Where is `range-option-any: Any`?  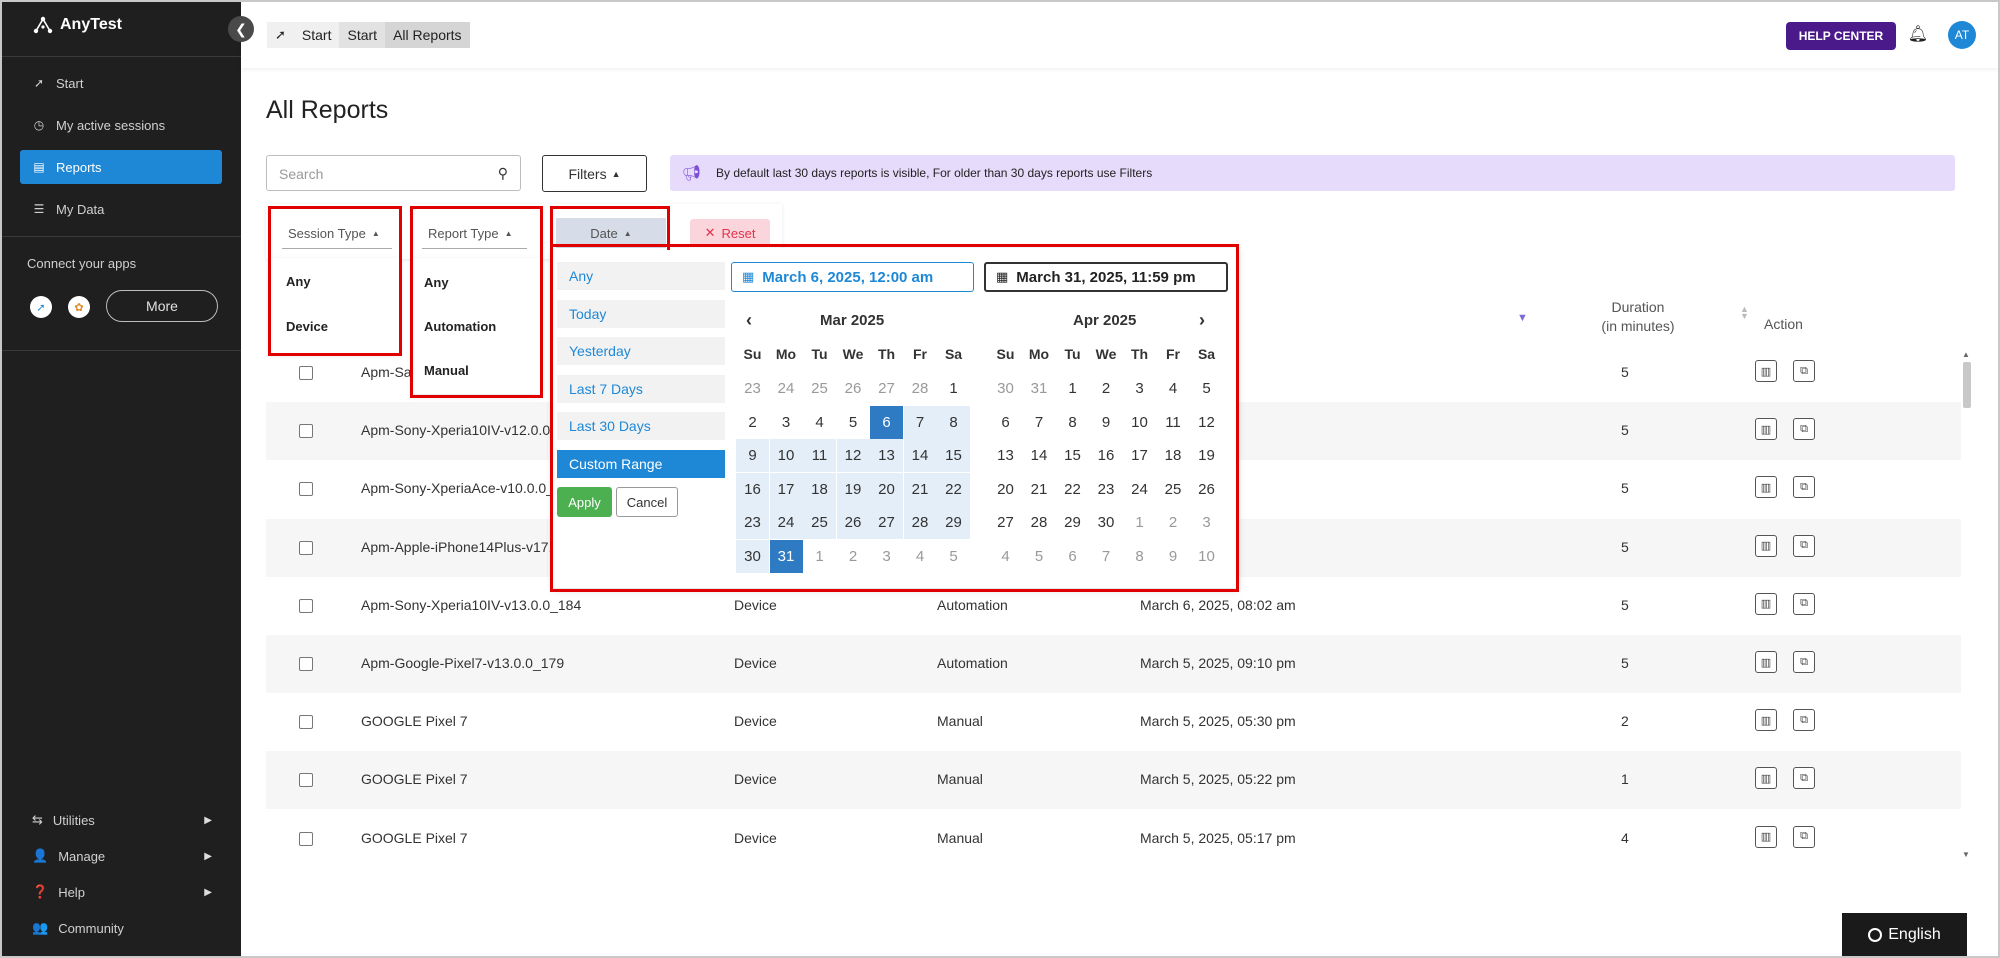 range-option-any: Any is located at coordinates (641, 276).